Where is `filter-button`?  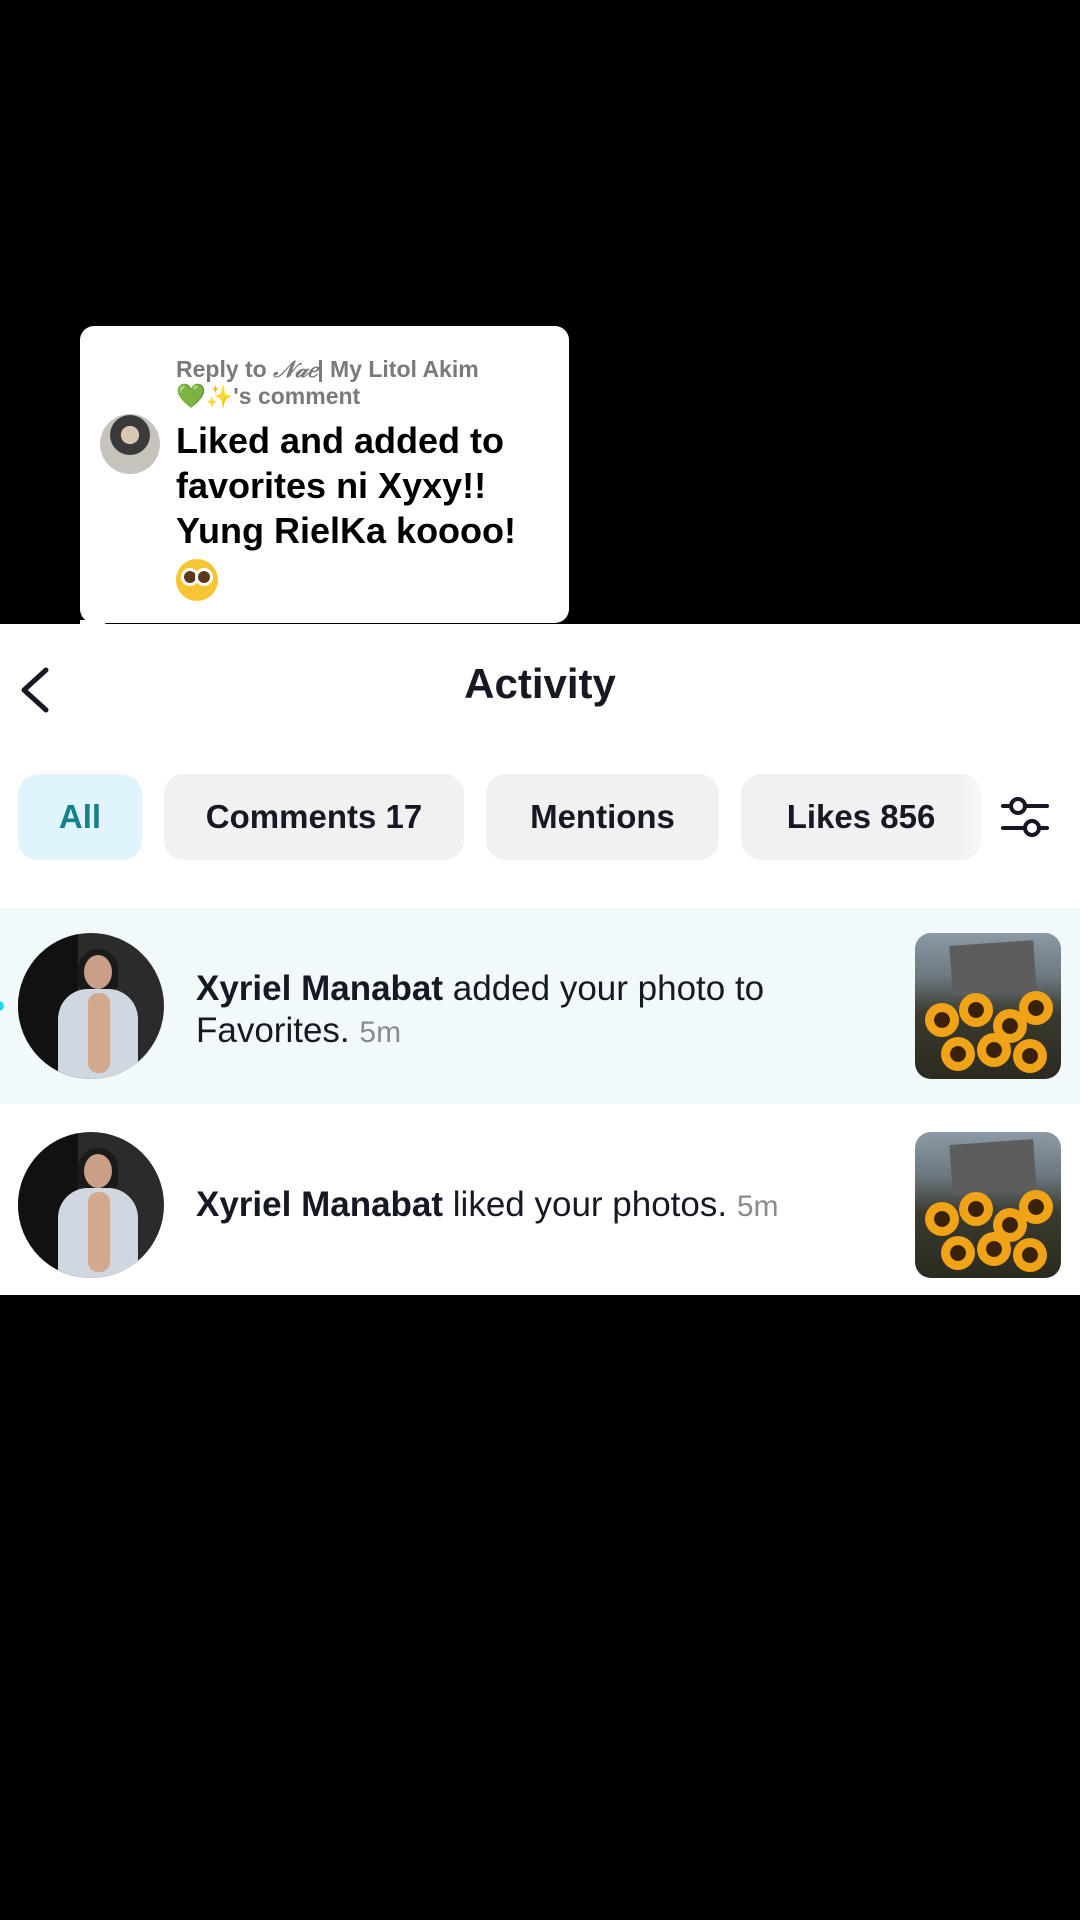 filter-button is located at coordinates (1025, 817).